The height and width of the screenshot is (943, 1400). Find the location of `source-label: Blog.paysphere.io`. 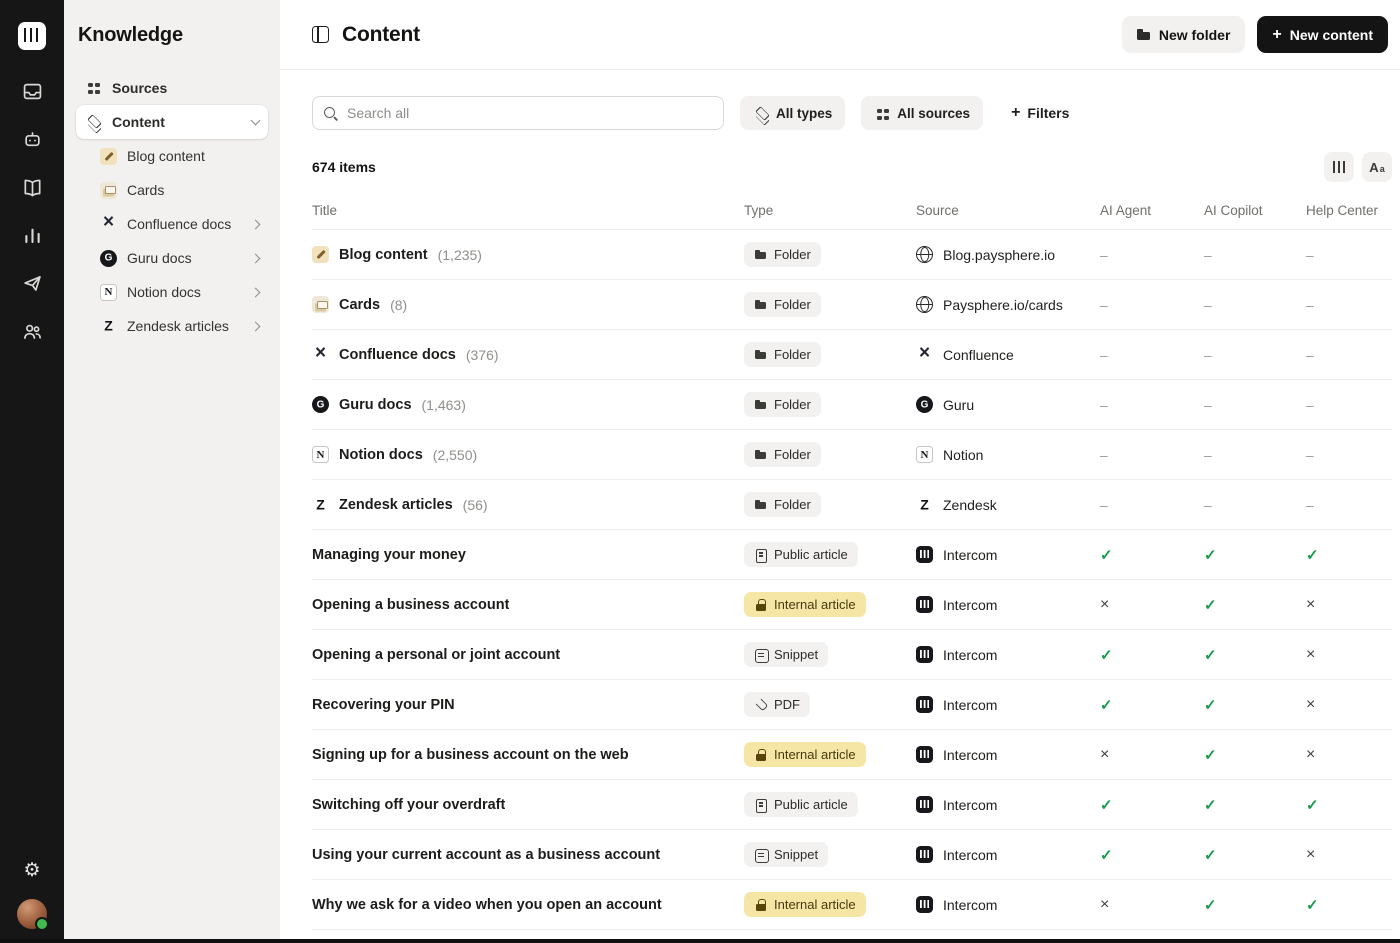

source-label: Blog.paysphere.io is located at coordinates (999, 254).